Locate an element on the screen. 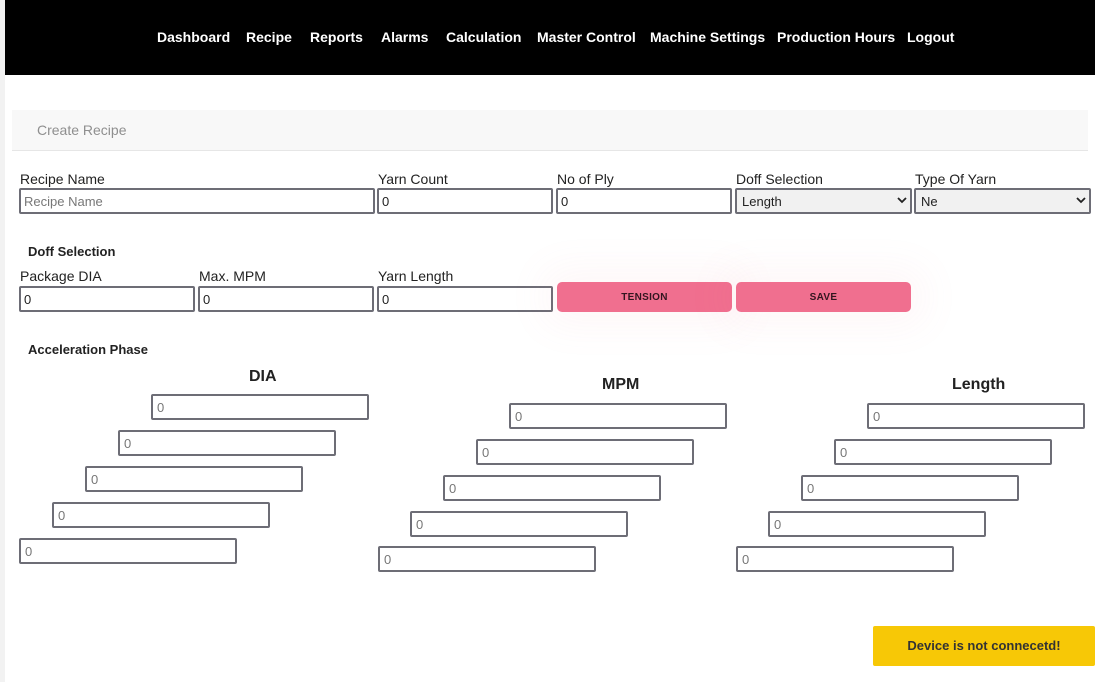 This screenshot has height=682, width=1100. doff-section-title: Doff Selection is located at coordinates (72, 251).